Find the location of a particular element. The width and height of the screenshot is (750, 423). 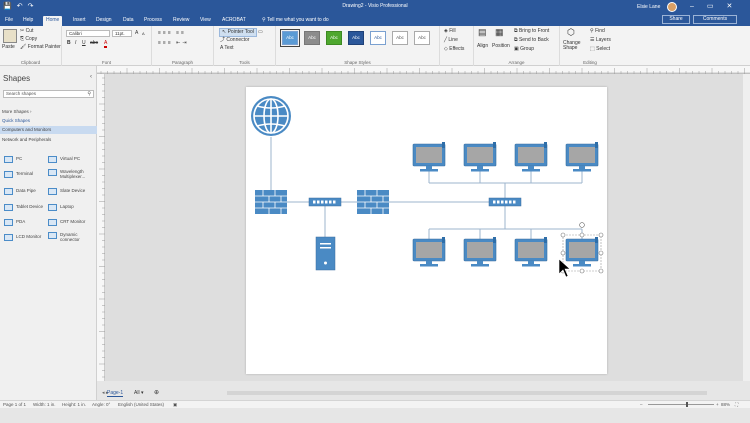

zoom-level: 88% is located at coordinates (725, 404).